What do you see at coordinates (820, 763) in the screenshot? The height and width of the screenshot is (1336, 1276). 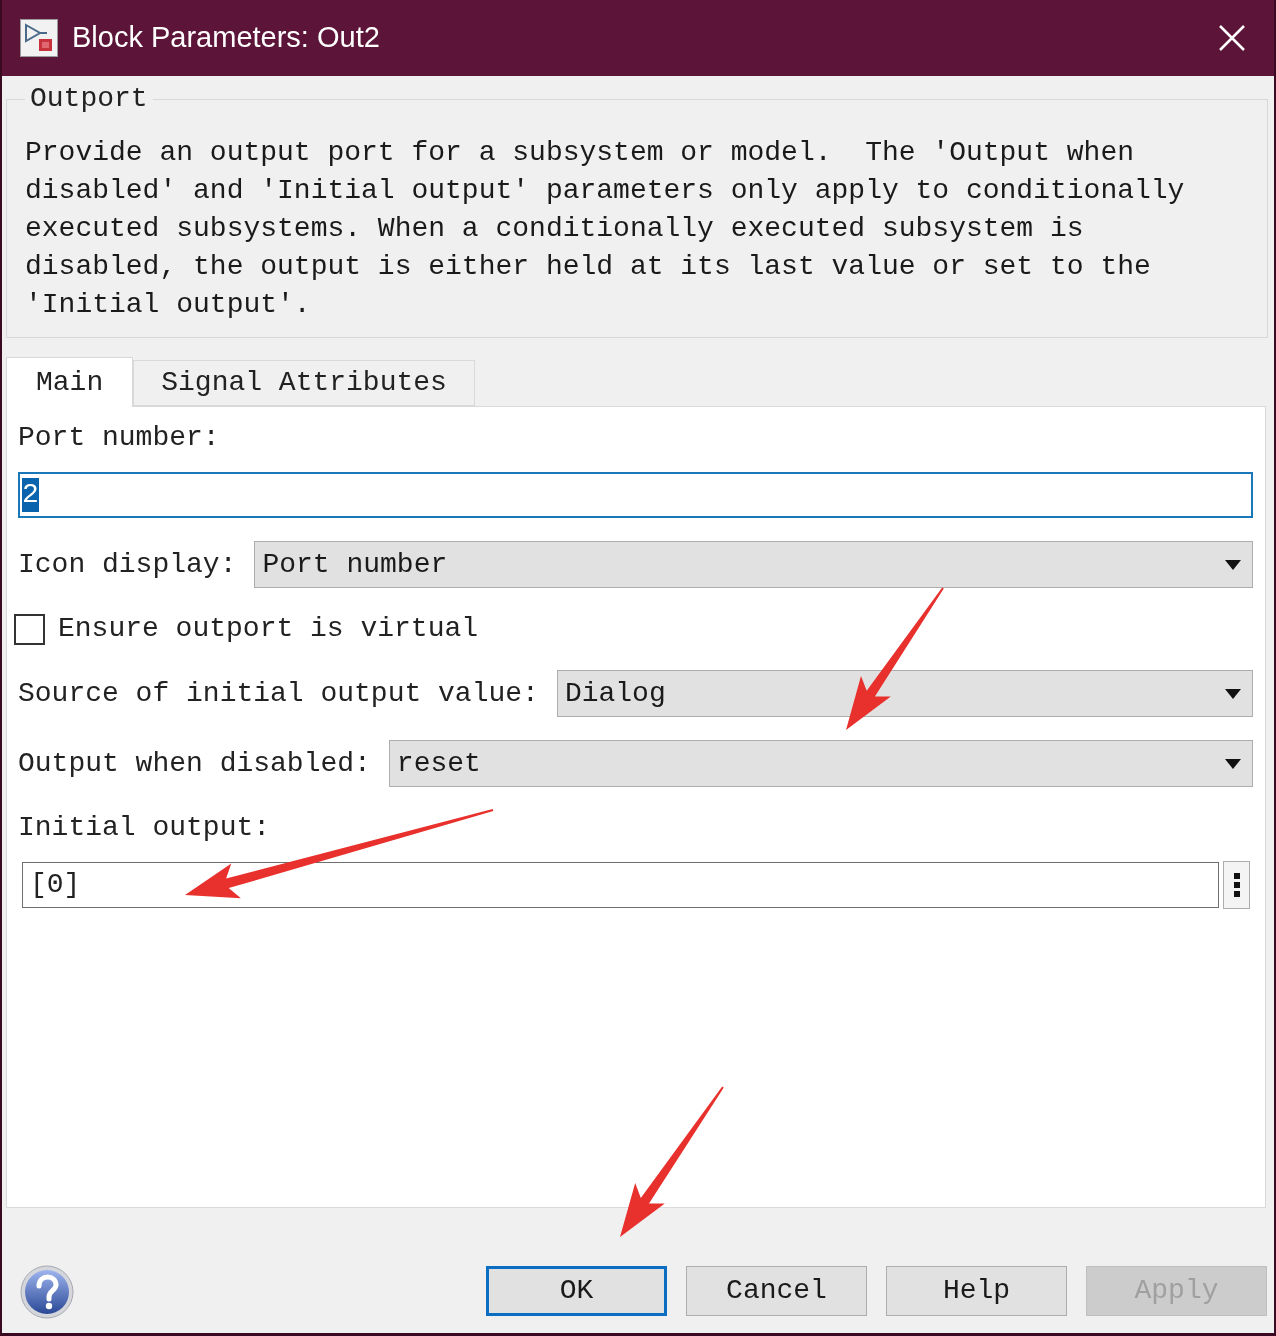 I see `dropdown: reset` at bounding box center [820, 763].